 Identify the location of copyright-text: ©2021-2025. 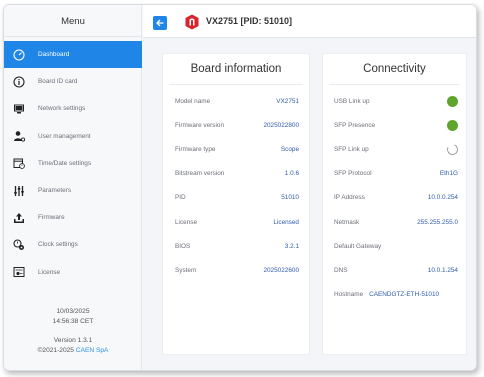
(56, 350).